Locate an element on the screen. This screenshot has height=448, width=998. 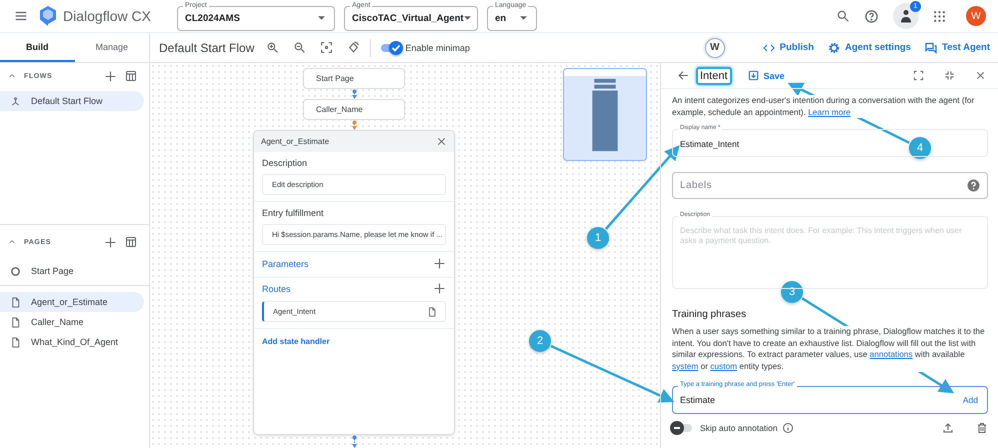
dialogflow-logo-icon is located at coordinates (48, 16).